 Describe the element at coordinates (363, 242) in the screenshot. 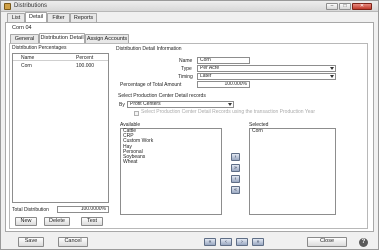

I see `help-icon: ?` at that location.